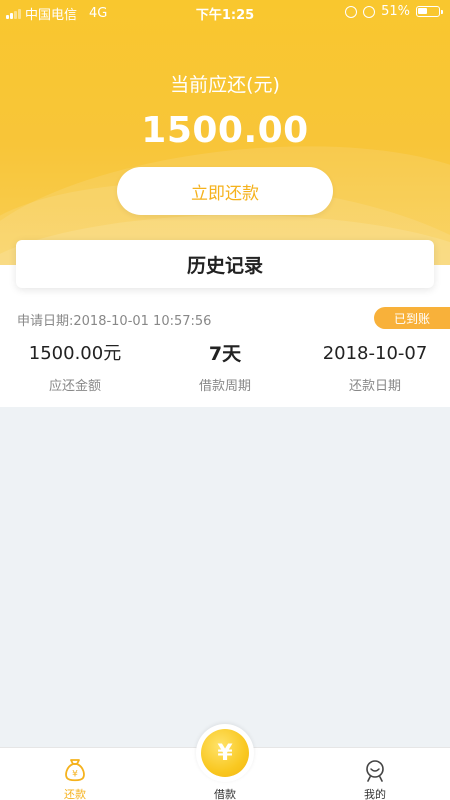 Image resolution: width=450 pixels, height=800 pixels. I want to click on alarm-icon, so click(369, 11).